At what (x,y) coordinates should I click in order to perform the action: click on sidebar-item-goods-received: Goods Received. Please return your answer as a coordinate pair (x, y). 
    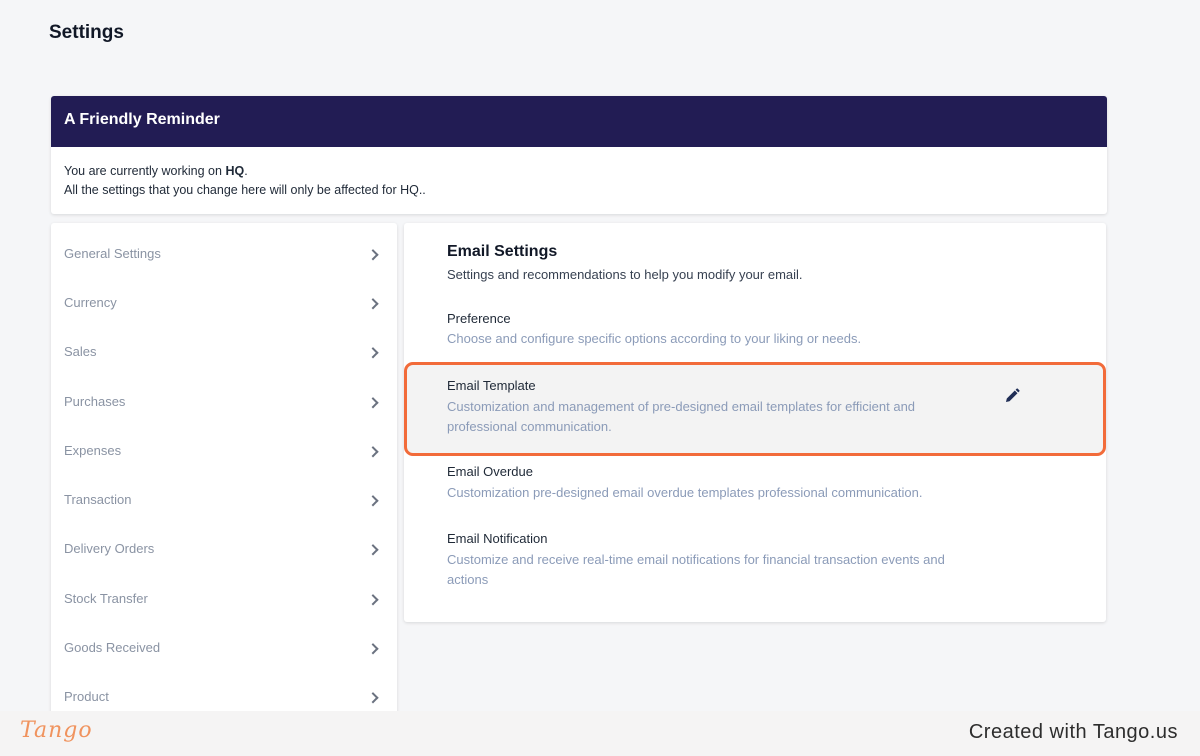
    Looking at the image, I should click on (224, 647).